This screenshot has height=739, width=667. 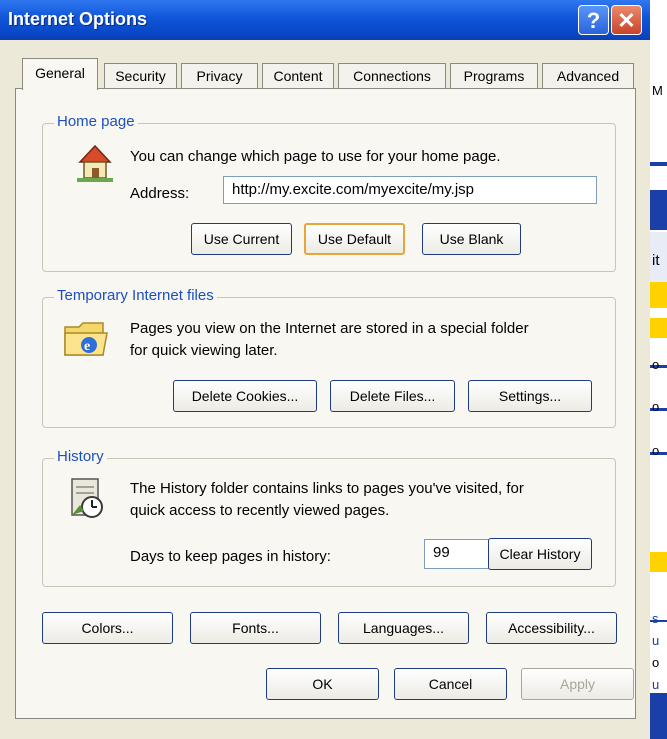 What do you see at coordinates (656, 364) in the screenshot?
I see `strip-letter-3: o` at bounding box center [656, 364].